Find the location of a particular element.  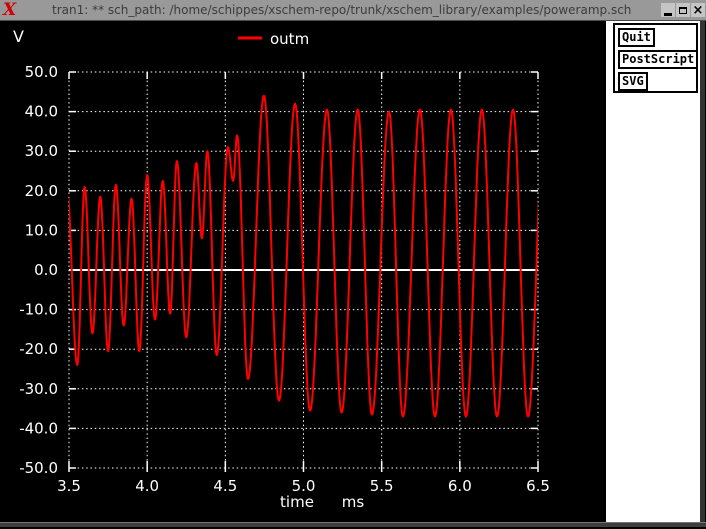

svg-button: SVG is located at coordinates (633, 81).